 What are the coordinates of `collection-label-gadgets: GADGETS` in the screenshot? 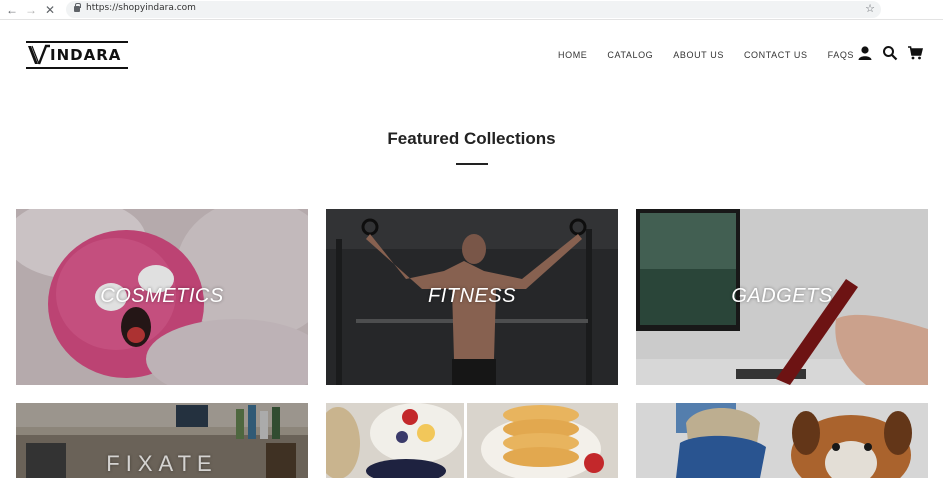 It's located at (782, 296).